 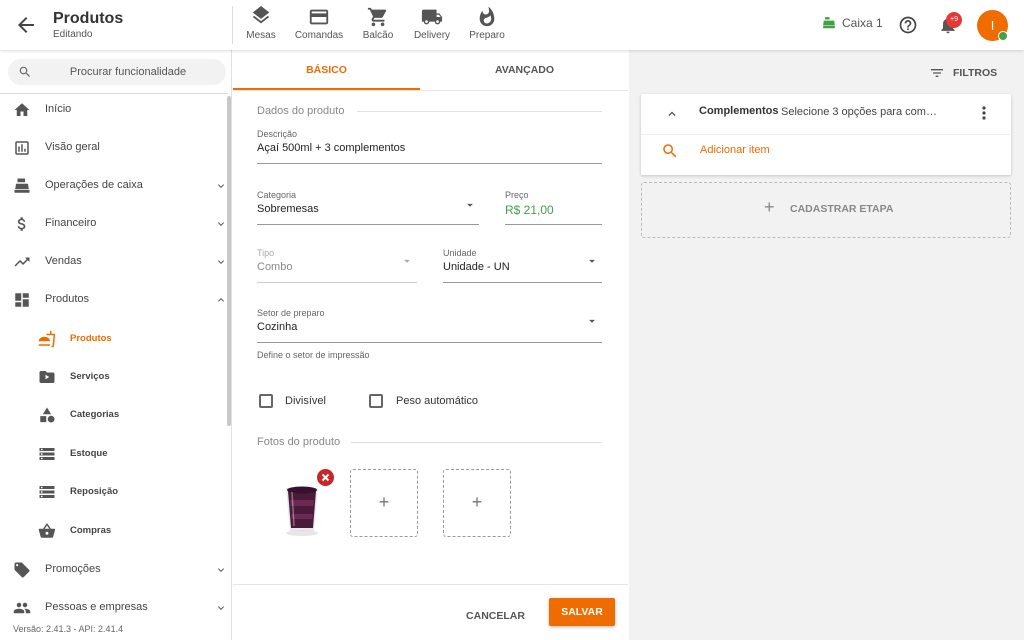 What do you see at coordinates (735, 150) in the screenshot?
I see `add-item-input: Adicionar item` at bounding box center [735, 150].